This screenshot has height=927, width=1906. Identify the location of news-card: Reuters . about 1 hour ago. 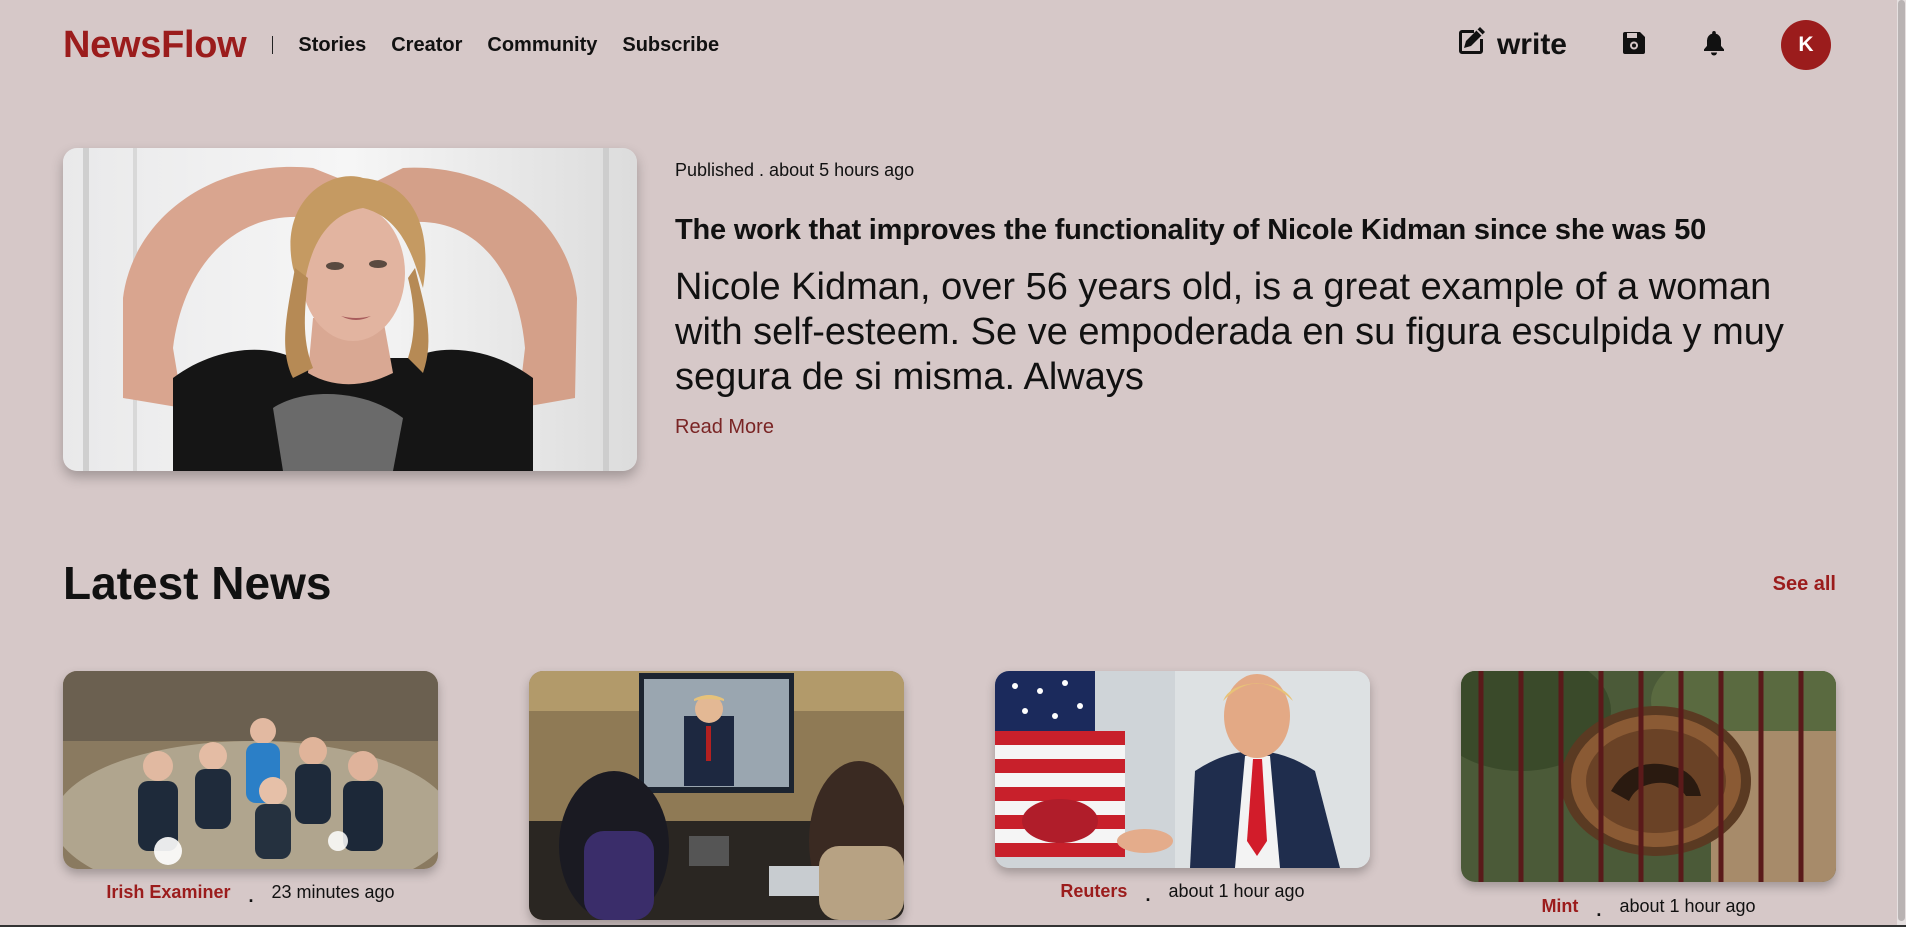
(1182, 791).